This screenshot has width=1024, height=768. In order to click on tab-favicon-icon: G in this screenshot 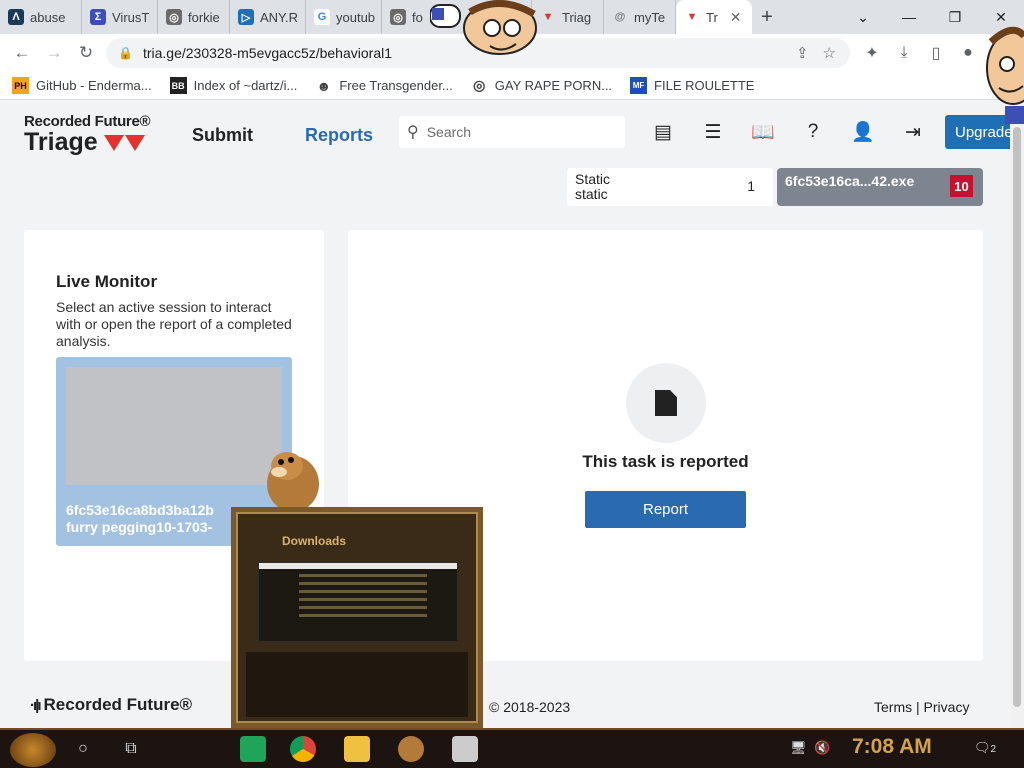, I will do `click(322, 17)`.